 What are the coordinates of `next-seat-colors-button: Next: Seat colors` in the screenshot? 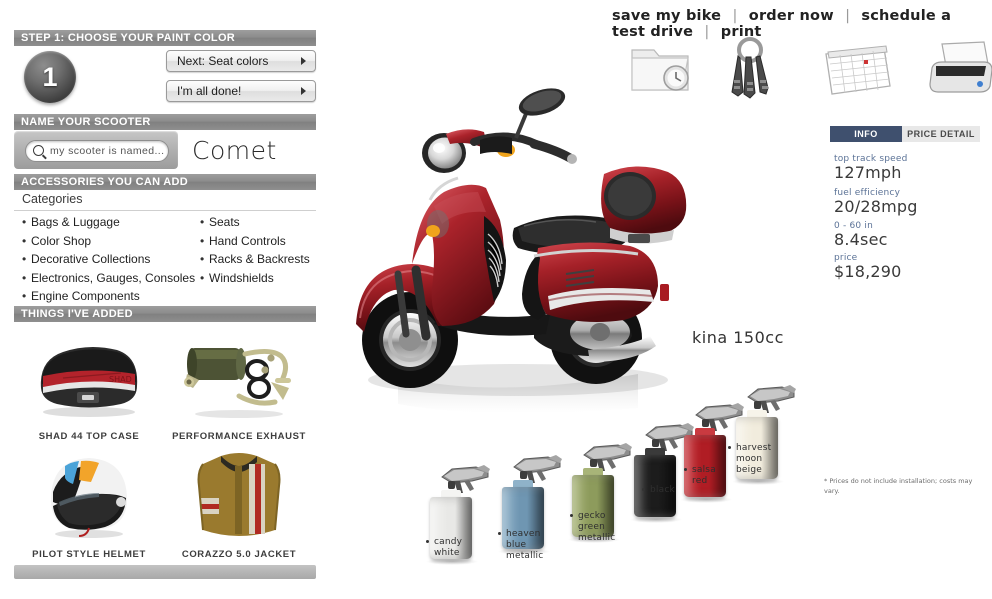 It's located at (241, 61).